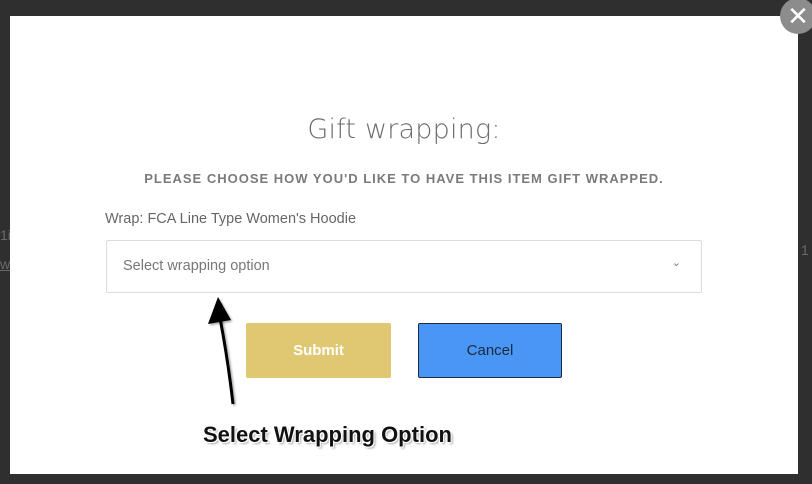  I want to click on wrapping-option-select: Select wrapping option ⌄, so click(404, 266).